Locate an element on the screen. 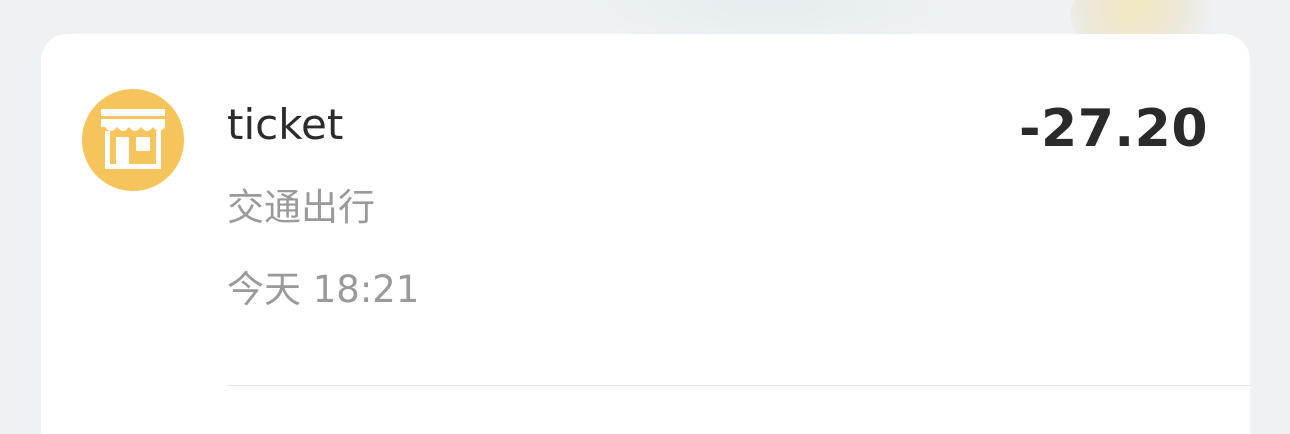  transaction-category: 交通出行 is located at coordinates (301, 207).